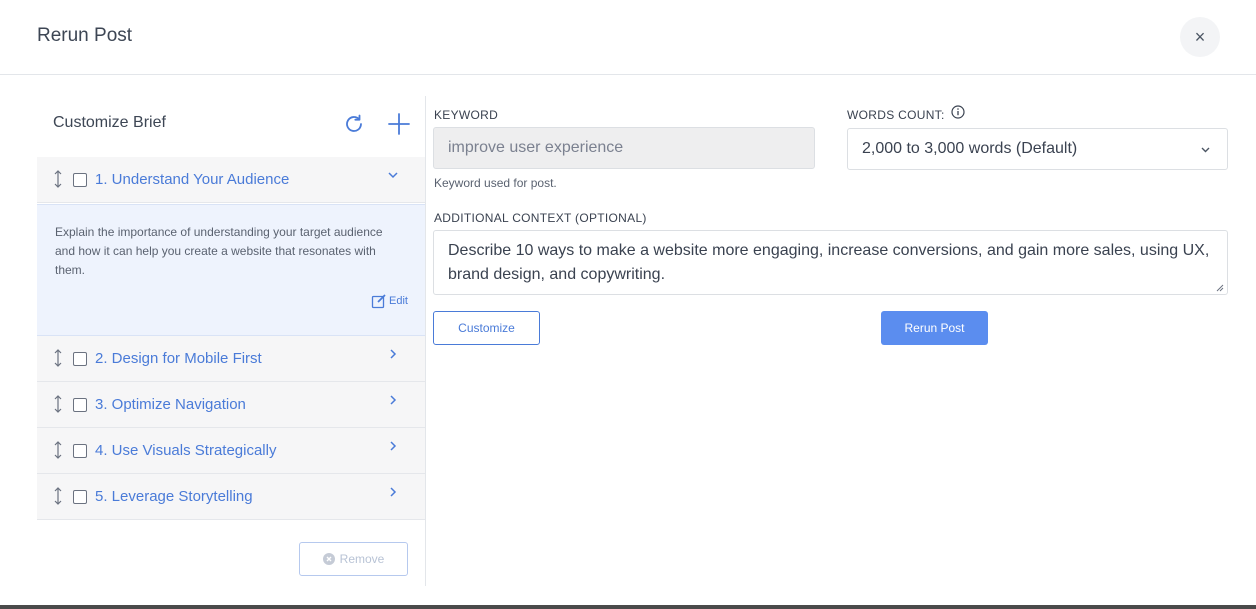  Describe the element at coordinates (540, 218) in the screenshot. I see `additional-context-label: ADDITIONAL CONTEXT (OPTIONAL)` at that location.